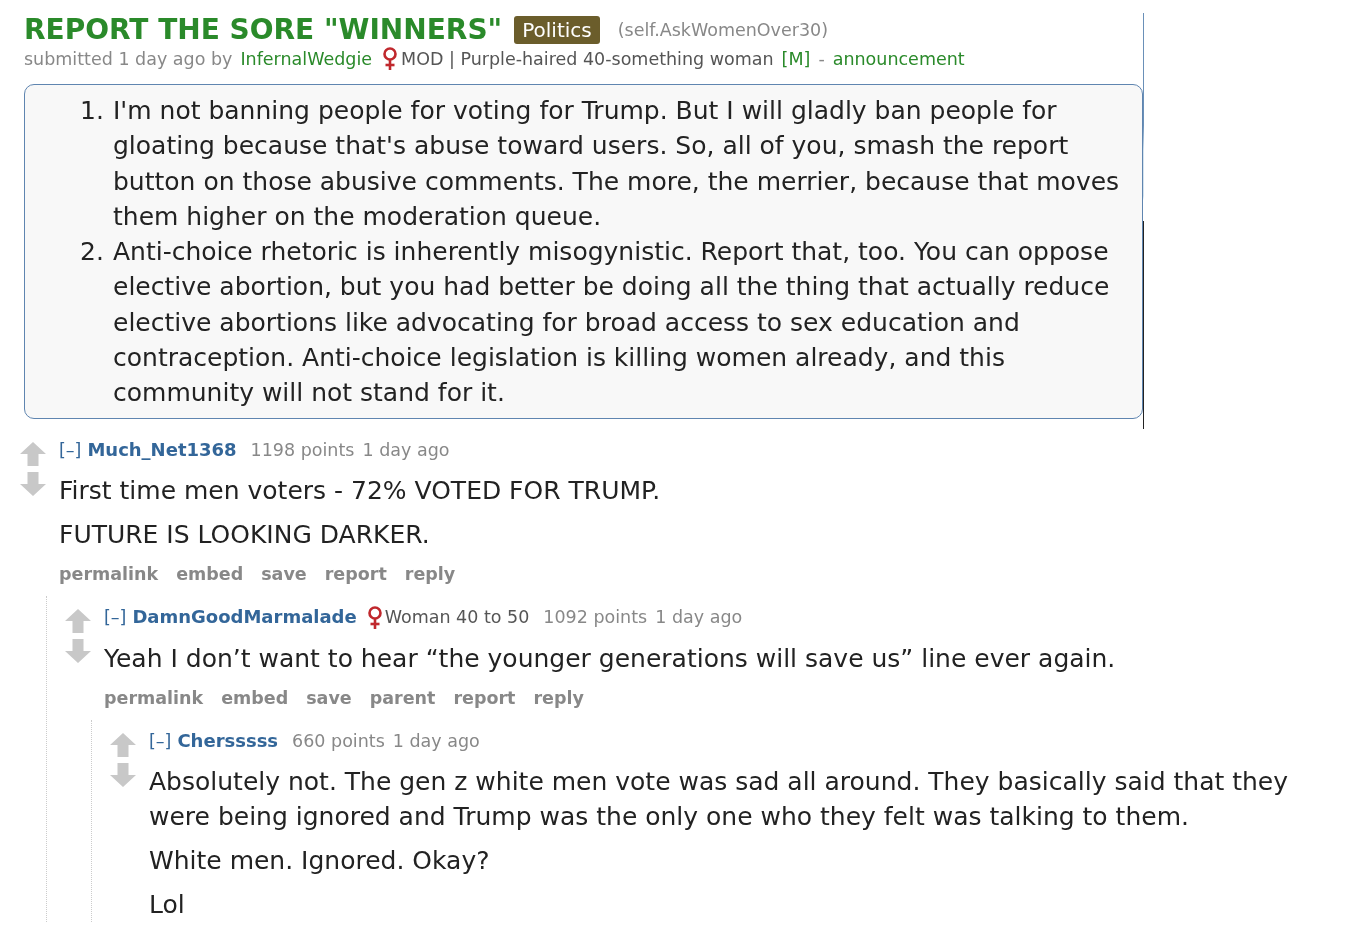  Describe the element at coordinates (457, 617) in the screenshot. I see `user-flair-text: Woman 40 to 50` at that location.